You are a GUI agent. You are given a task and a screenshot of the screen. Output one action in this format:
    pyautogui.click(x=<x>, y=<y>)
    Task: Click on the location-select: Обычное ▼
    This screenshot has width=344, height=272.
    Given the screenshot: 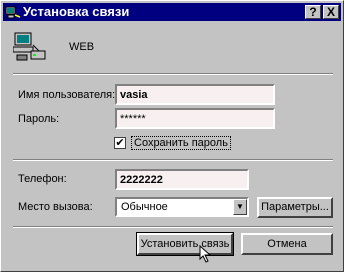 What is the action you would take?
    pyautogui.click(x=182, y=207)
    